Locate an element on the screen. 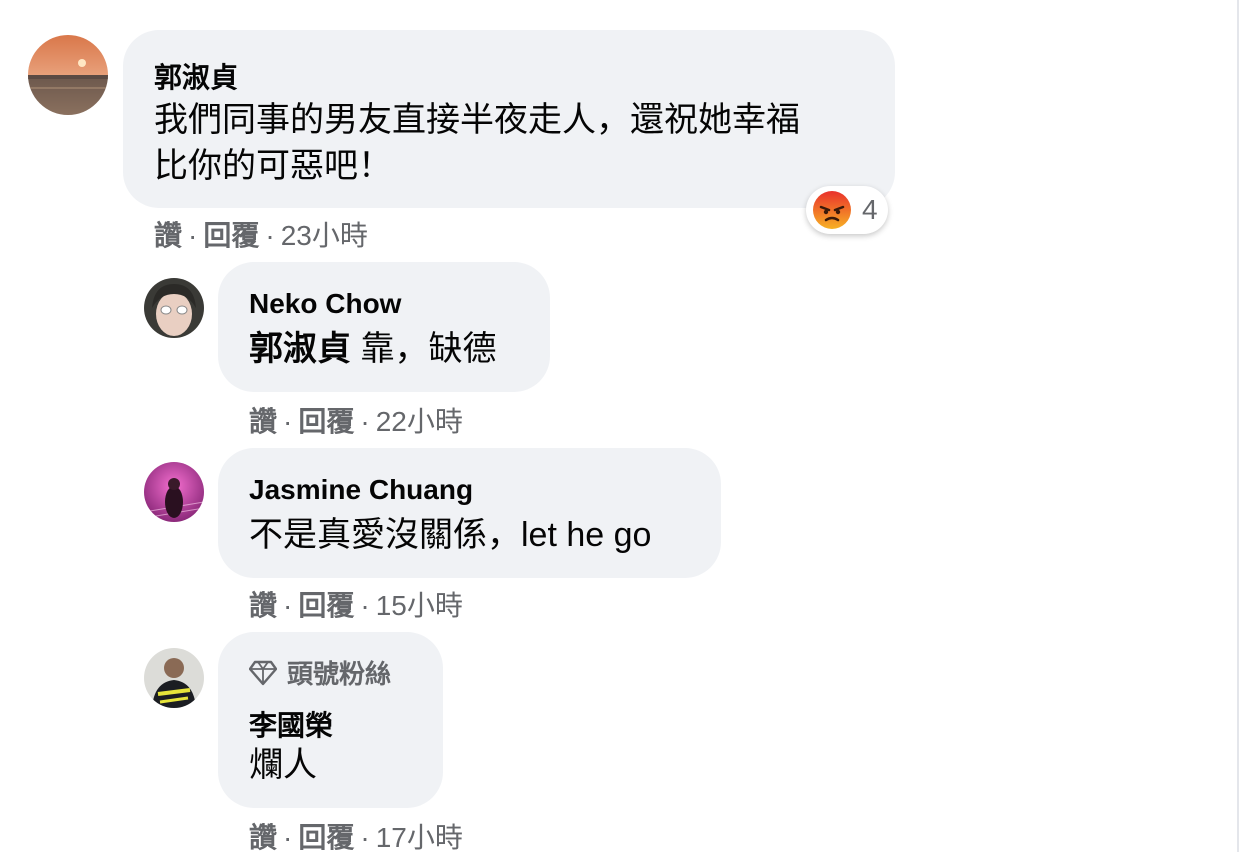  avatar-guo-shuzhen is located at coordinates (68, 75).